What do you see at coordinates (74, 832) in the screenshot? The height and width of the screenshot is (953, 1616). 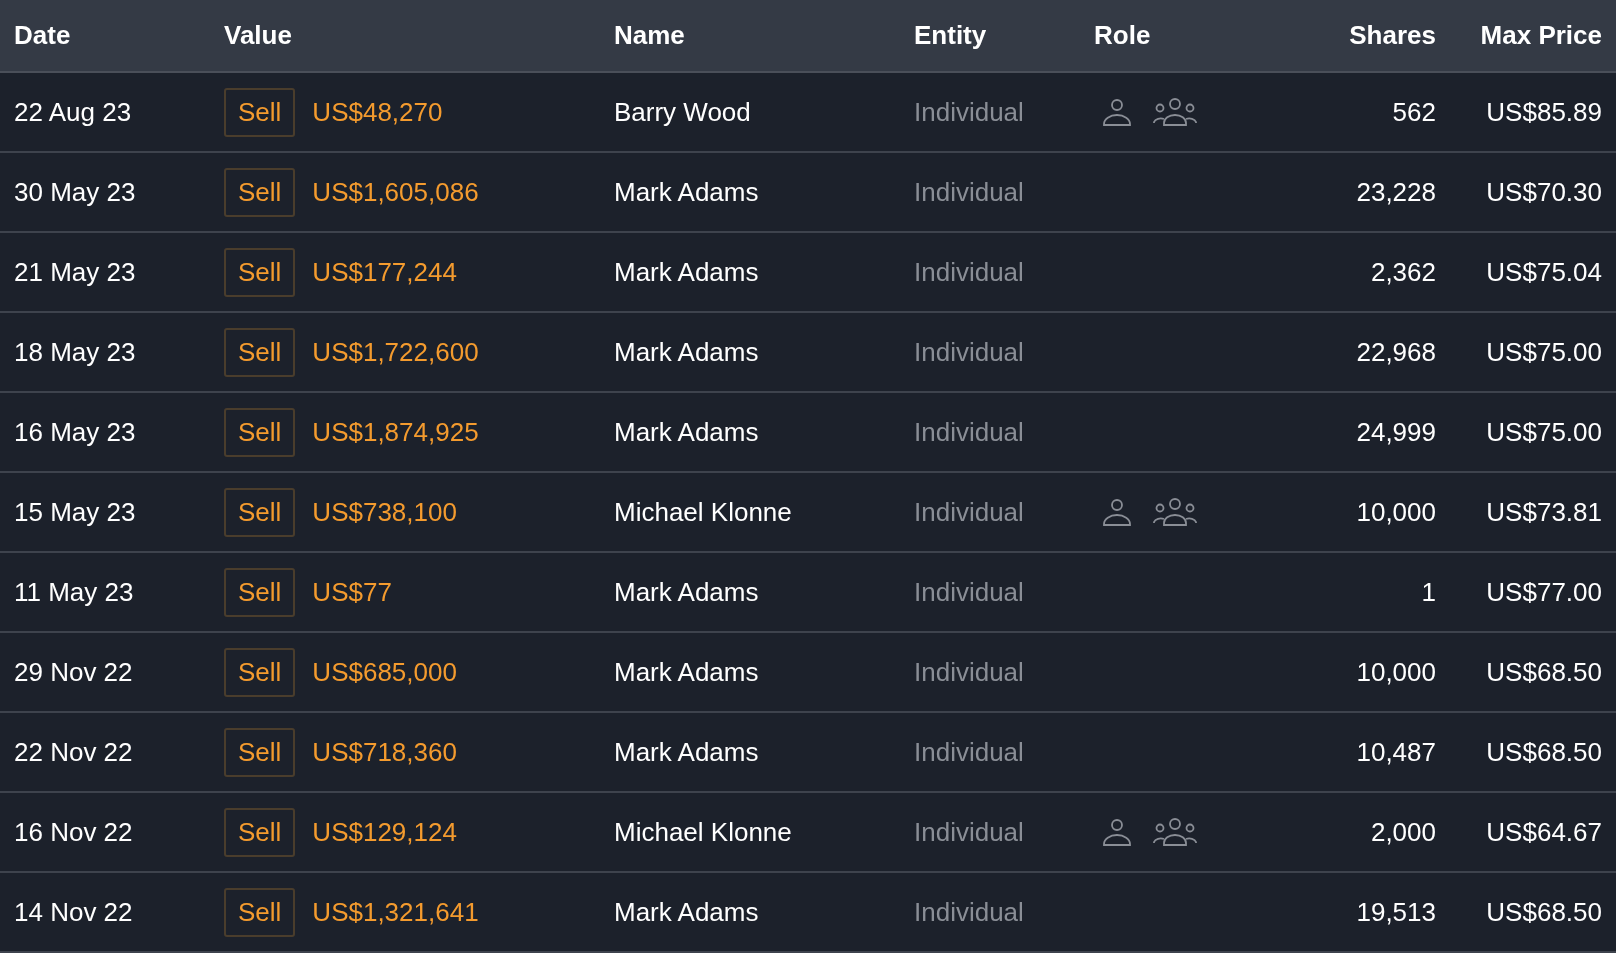 I see `date-cell-text: 16 Nov 22` at bounding box center [74, 832].